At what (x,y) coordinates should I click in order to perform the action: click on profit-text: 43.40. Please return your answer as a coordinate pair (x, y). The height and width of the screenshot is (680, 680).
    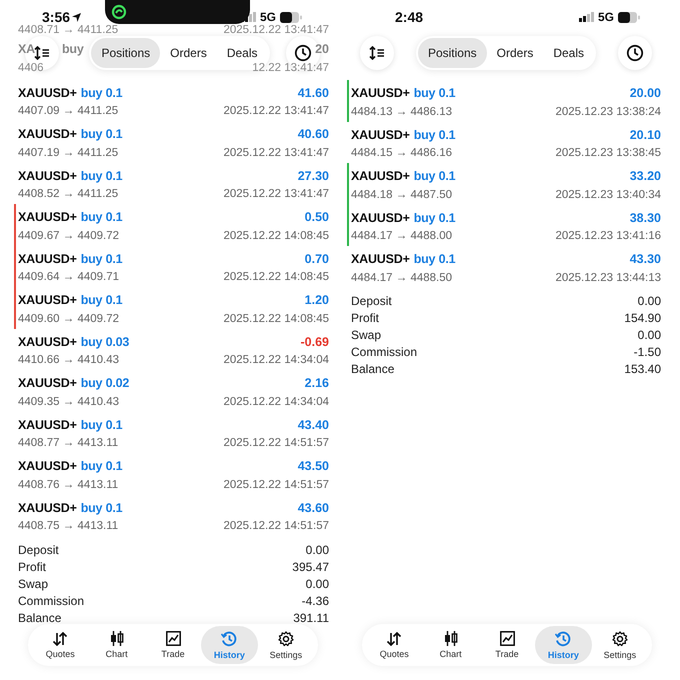
    Looking at the image, I should click on (313, 425).